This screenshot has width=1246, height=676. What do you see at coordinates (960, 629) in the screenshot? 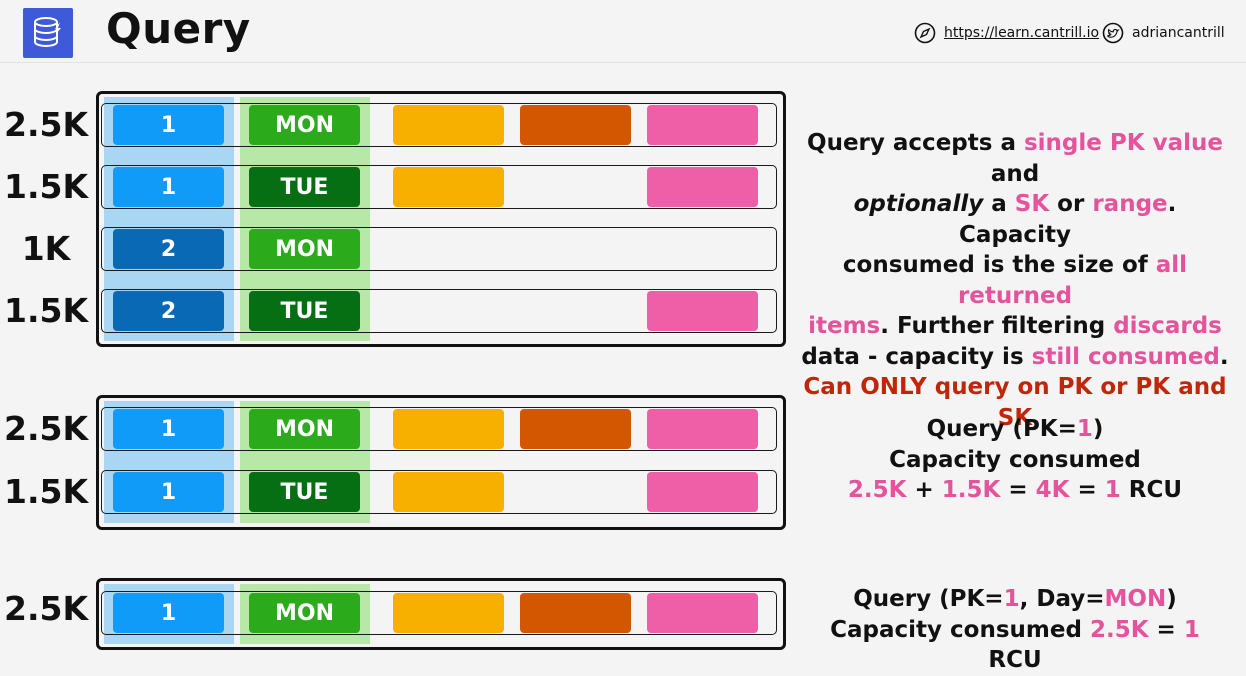
I see `desc-text: Capacity consumed` at bounding box center [960, 629].